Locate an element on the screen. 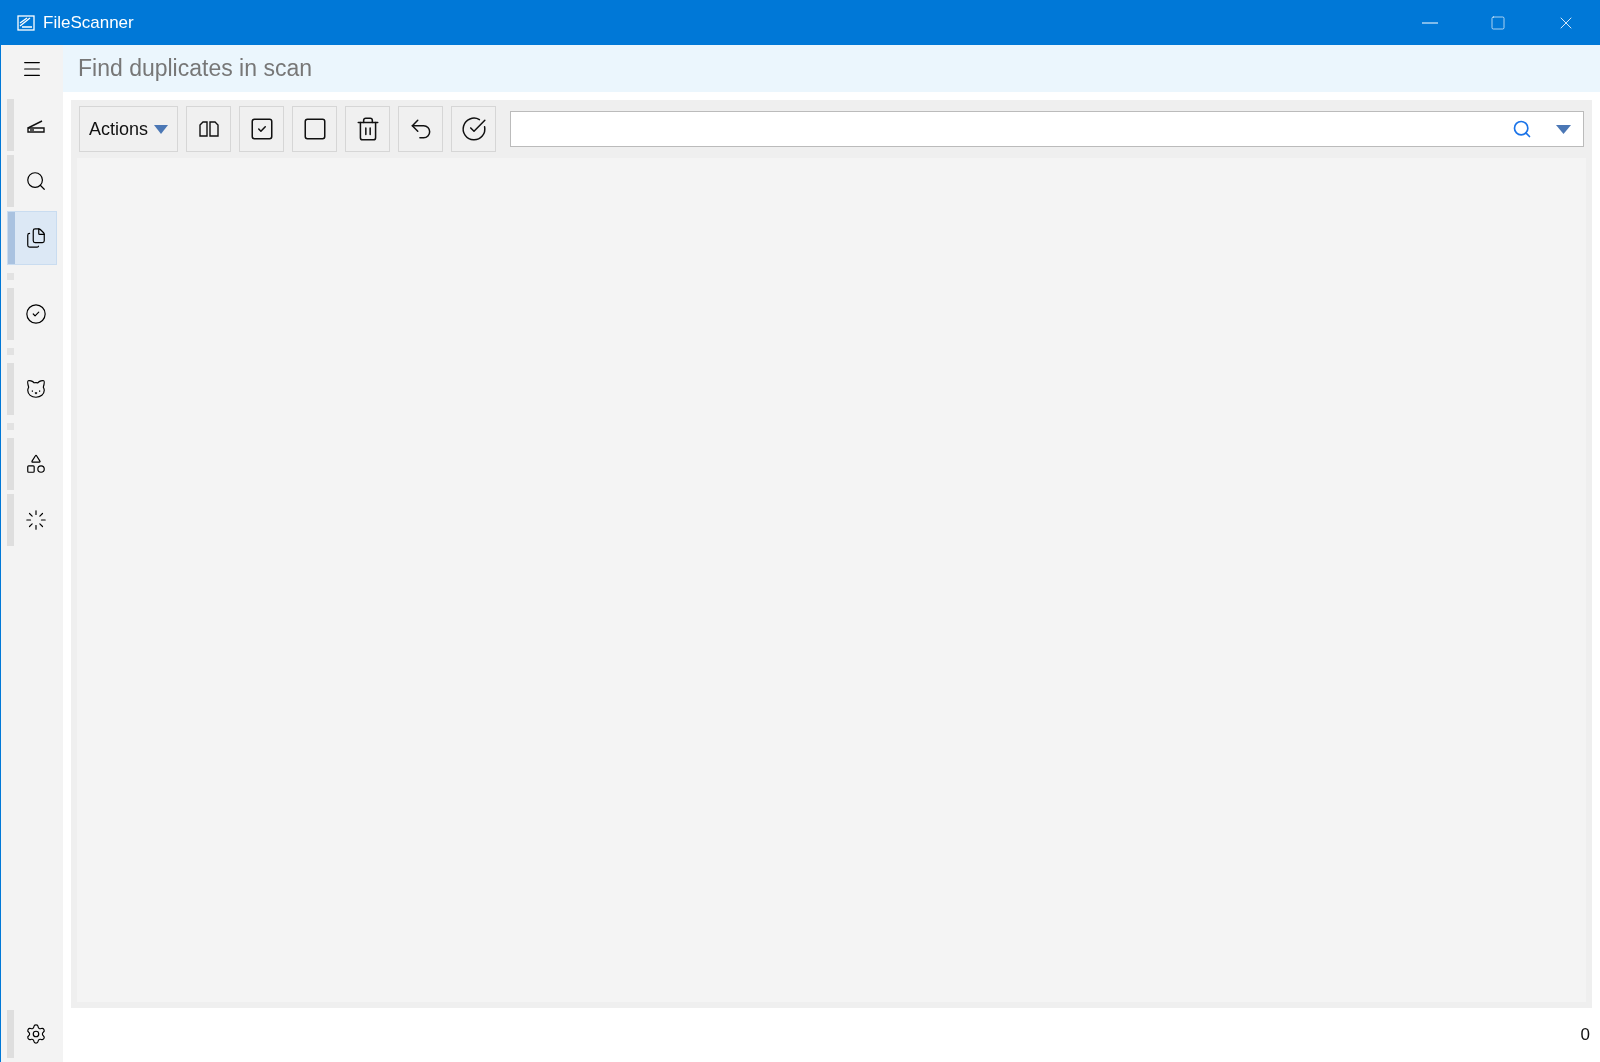 Image resolution: width=1600 pixels, height=1062 pixels. apply-button is located at coordinates (474, 129).